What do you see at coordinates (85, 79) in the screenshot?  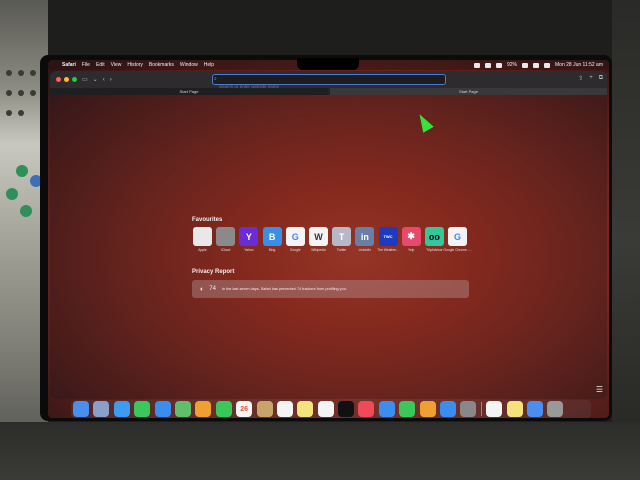 I see `sidebar-icon: ▭` at bounding box center [85, 79].